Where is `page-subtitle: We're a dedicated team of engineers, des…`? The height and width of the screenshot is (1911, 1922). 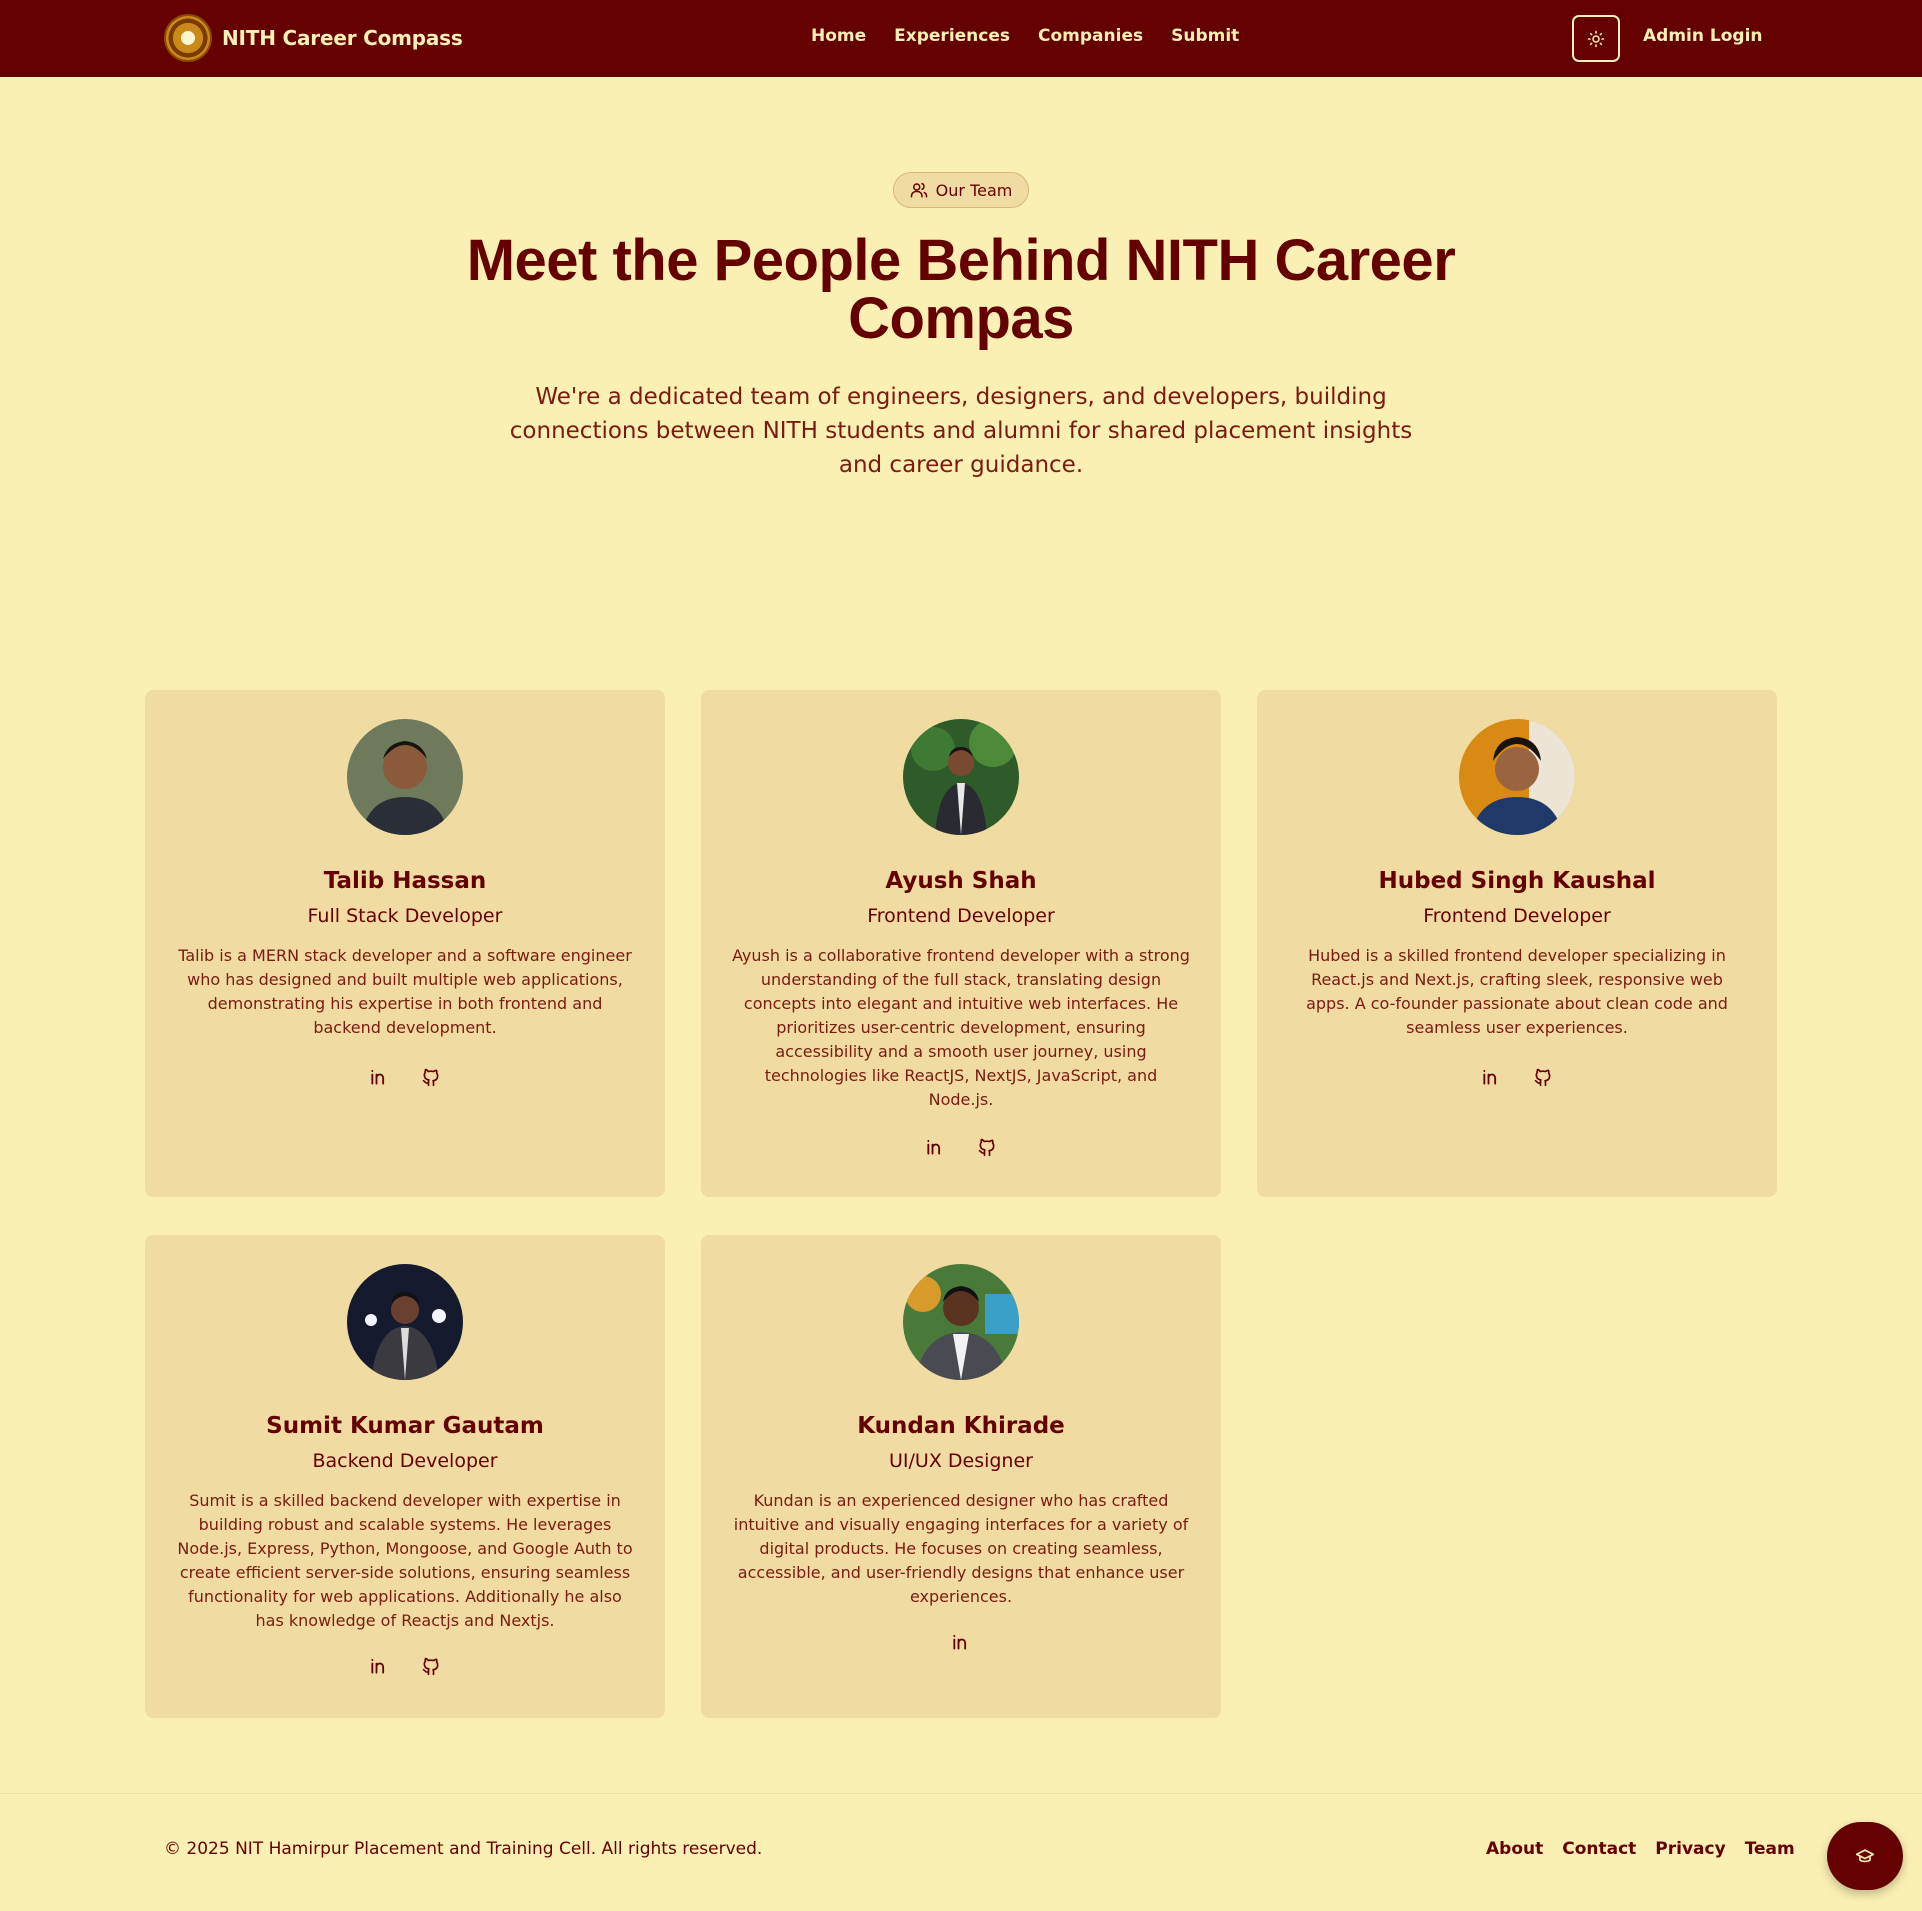
page-subtitle: We're a dedicated team of engineers, des… is located at coordinates (961, 431).